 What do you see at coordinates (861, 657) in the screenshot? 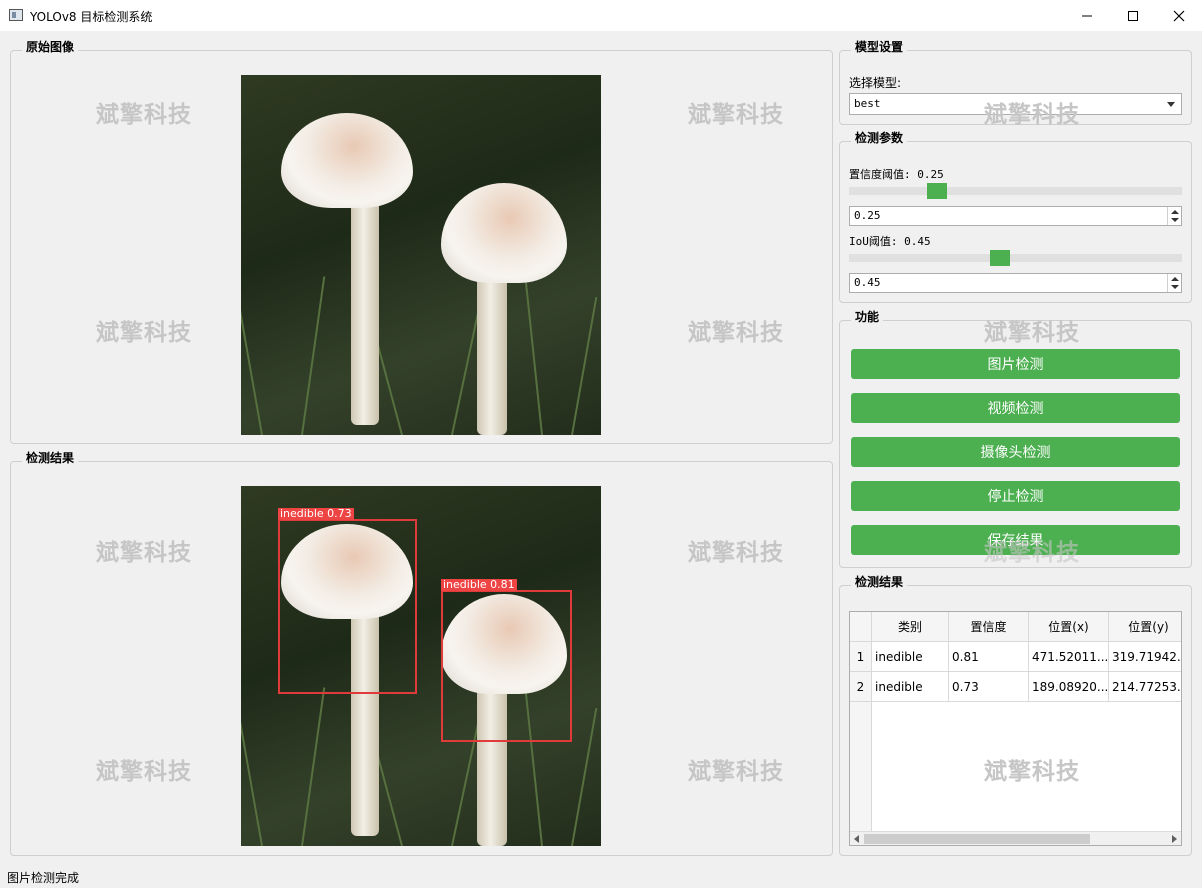
I see `row-header: 1` at bounding box center [861, 657].